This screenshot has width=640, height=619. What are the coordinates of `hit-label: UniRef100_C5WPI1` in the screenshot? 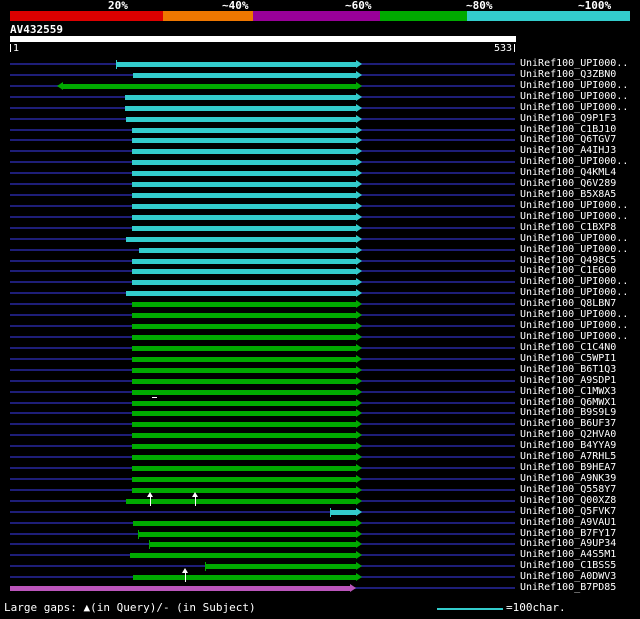 It's located at (568, 359).